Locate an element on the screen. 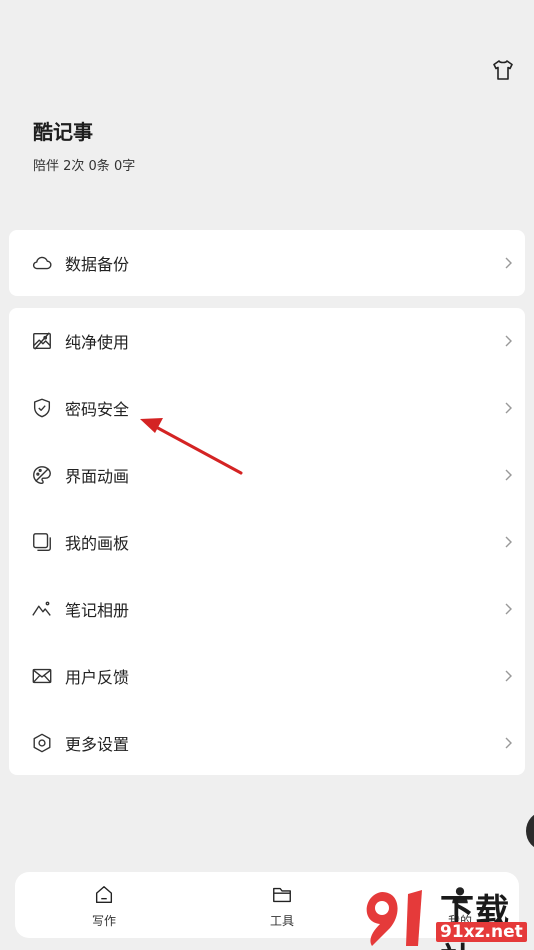 Image resolution: width=534 pixels, height=950 pixels. mountain-icon is located at coordinates (41, 608).